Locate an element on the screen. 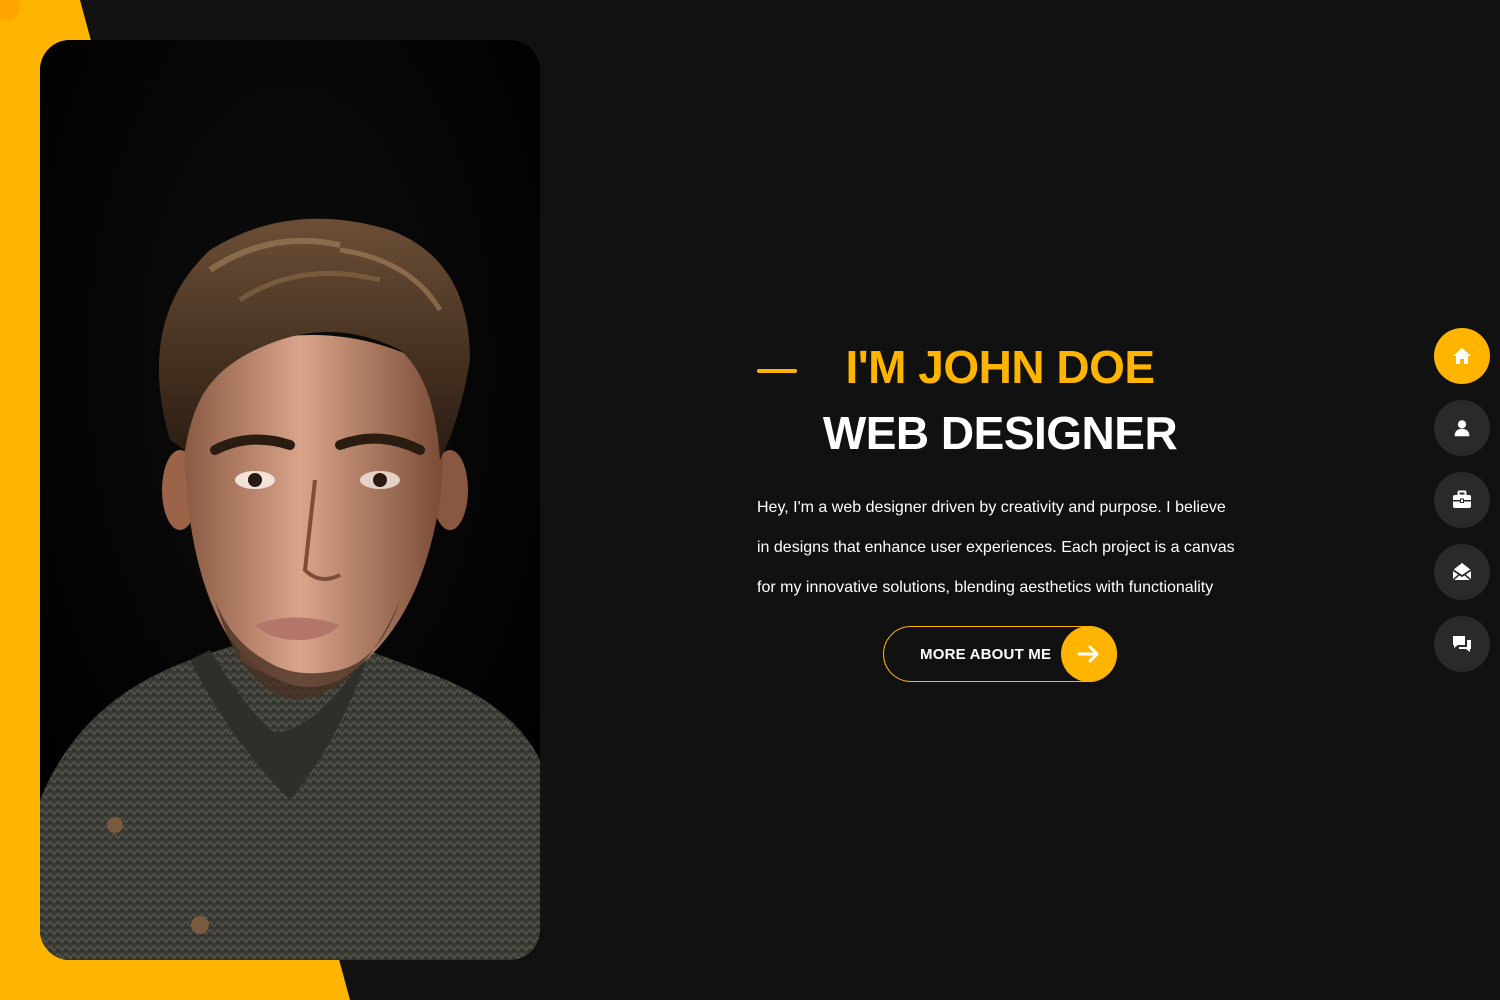 This screenshot has width=1500, height=1000. envelope-icon is located at coordinates (1462, 572).